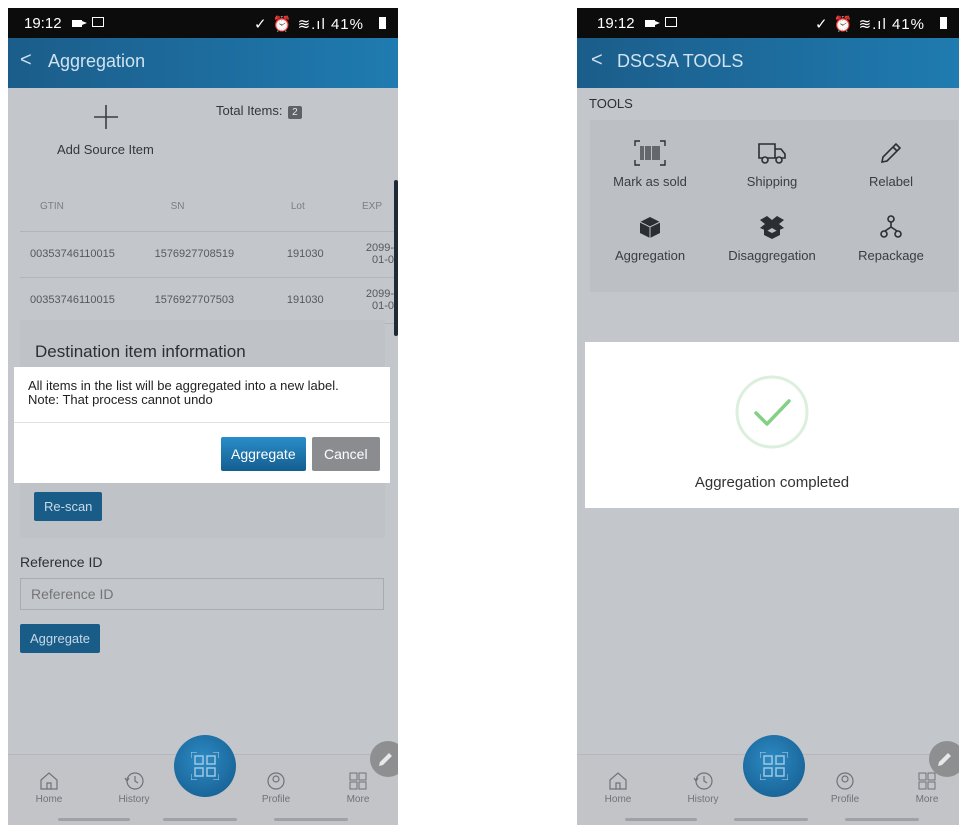 The image size is (959, 825). What do you see at coordinates (845, 799) in the screenshot?
I see `nav-profile-label: Profile` at bounding box center [845, 799].